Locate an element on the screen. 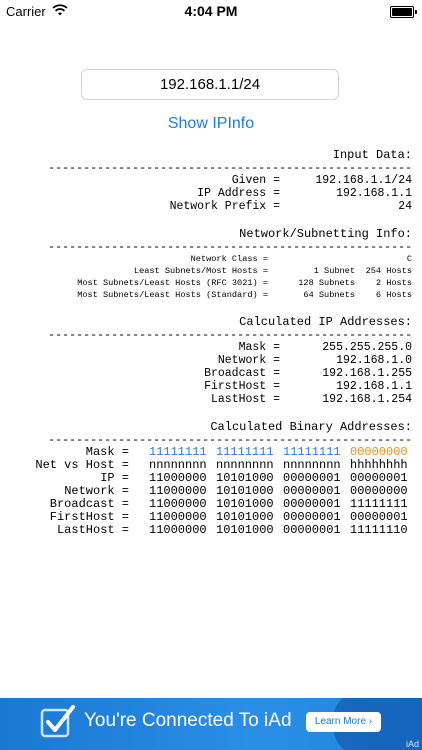 The image size is (422, 750). report-row: FirstHost = 192.168.1.1 is located at coordinates (230, 386).